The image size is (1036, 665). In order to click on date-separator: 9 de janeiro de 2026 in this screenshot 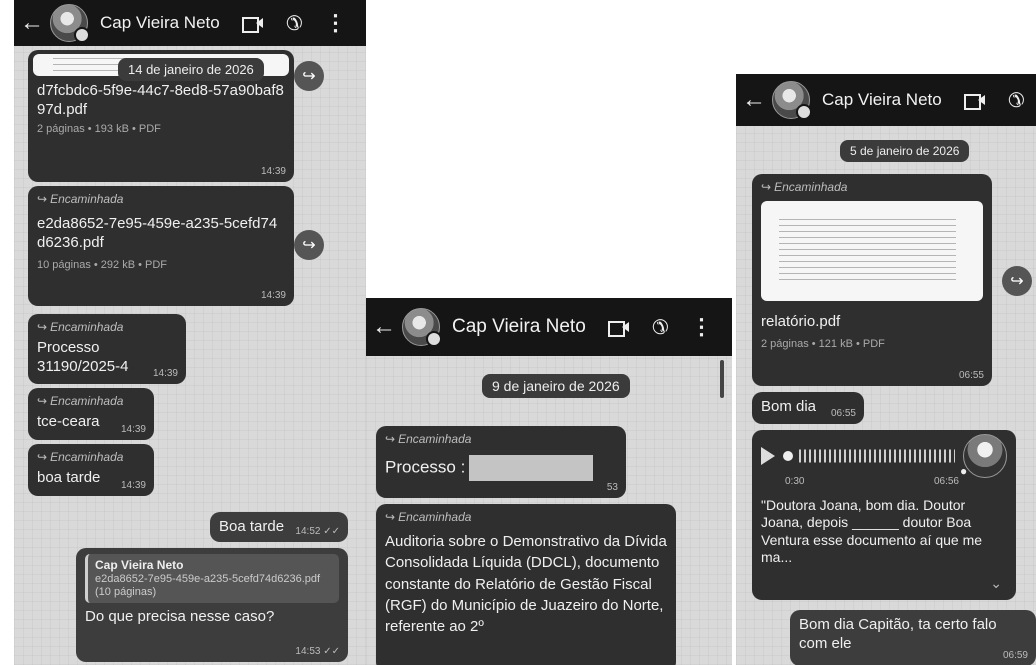, I will do `click(556, 386)`.